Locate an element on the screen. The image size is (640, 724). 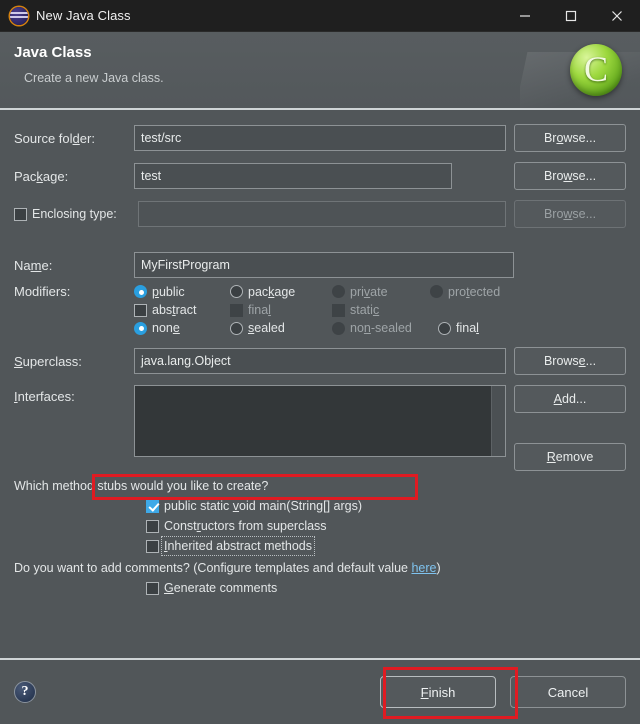
stub-inherited-checkbox: Inherited abstract methods is located at coordinates (386, 546).